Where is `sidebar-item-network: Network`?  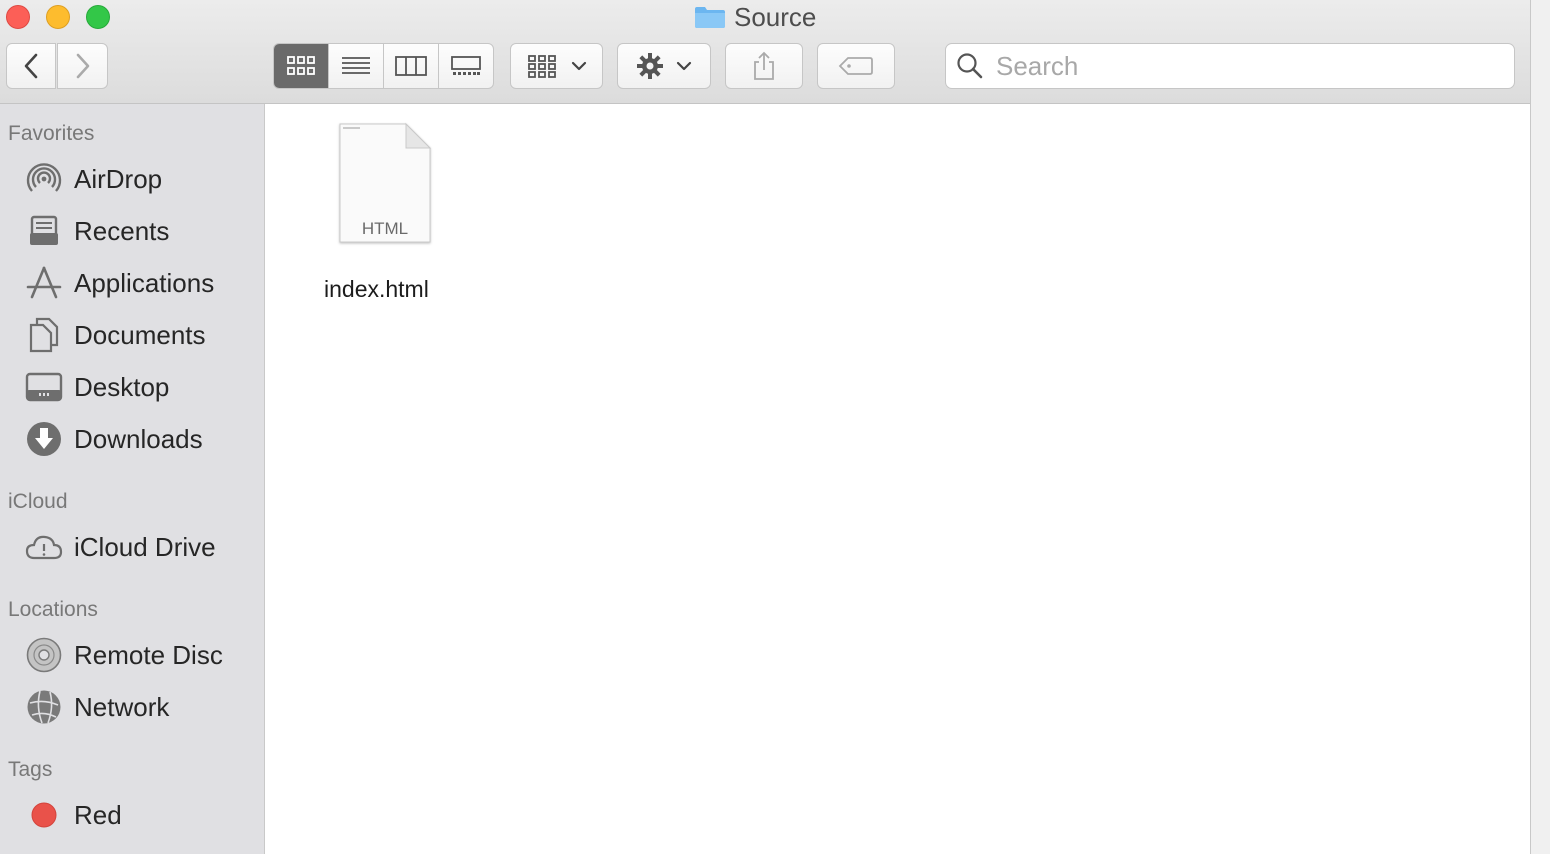 sidebar-item-network: Network is located at coordinates (132, 707).